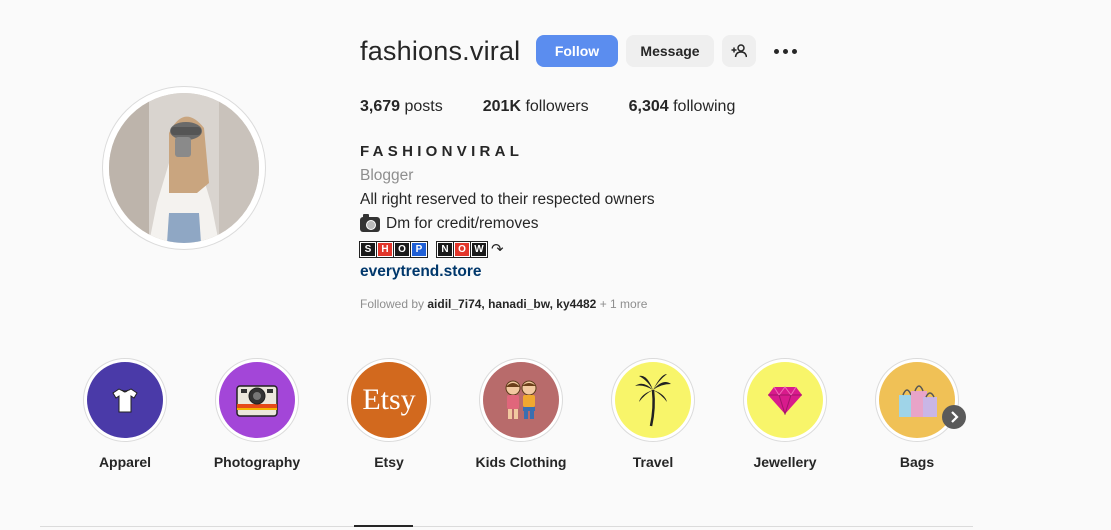 Image resolution: width=1111 pixels, height=530 pixels. I want to click on etsy-logo-text: Etsy, so click(389, 399).